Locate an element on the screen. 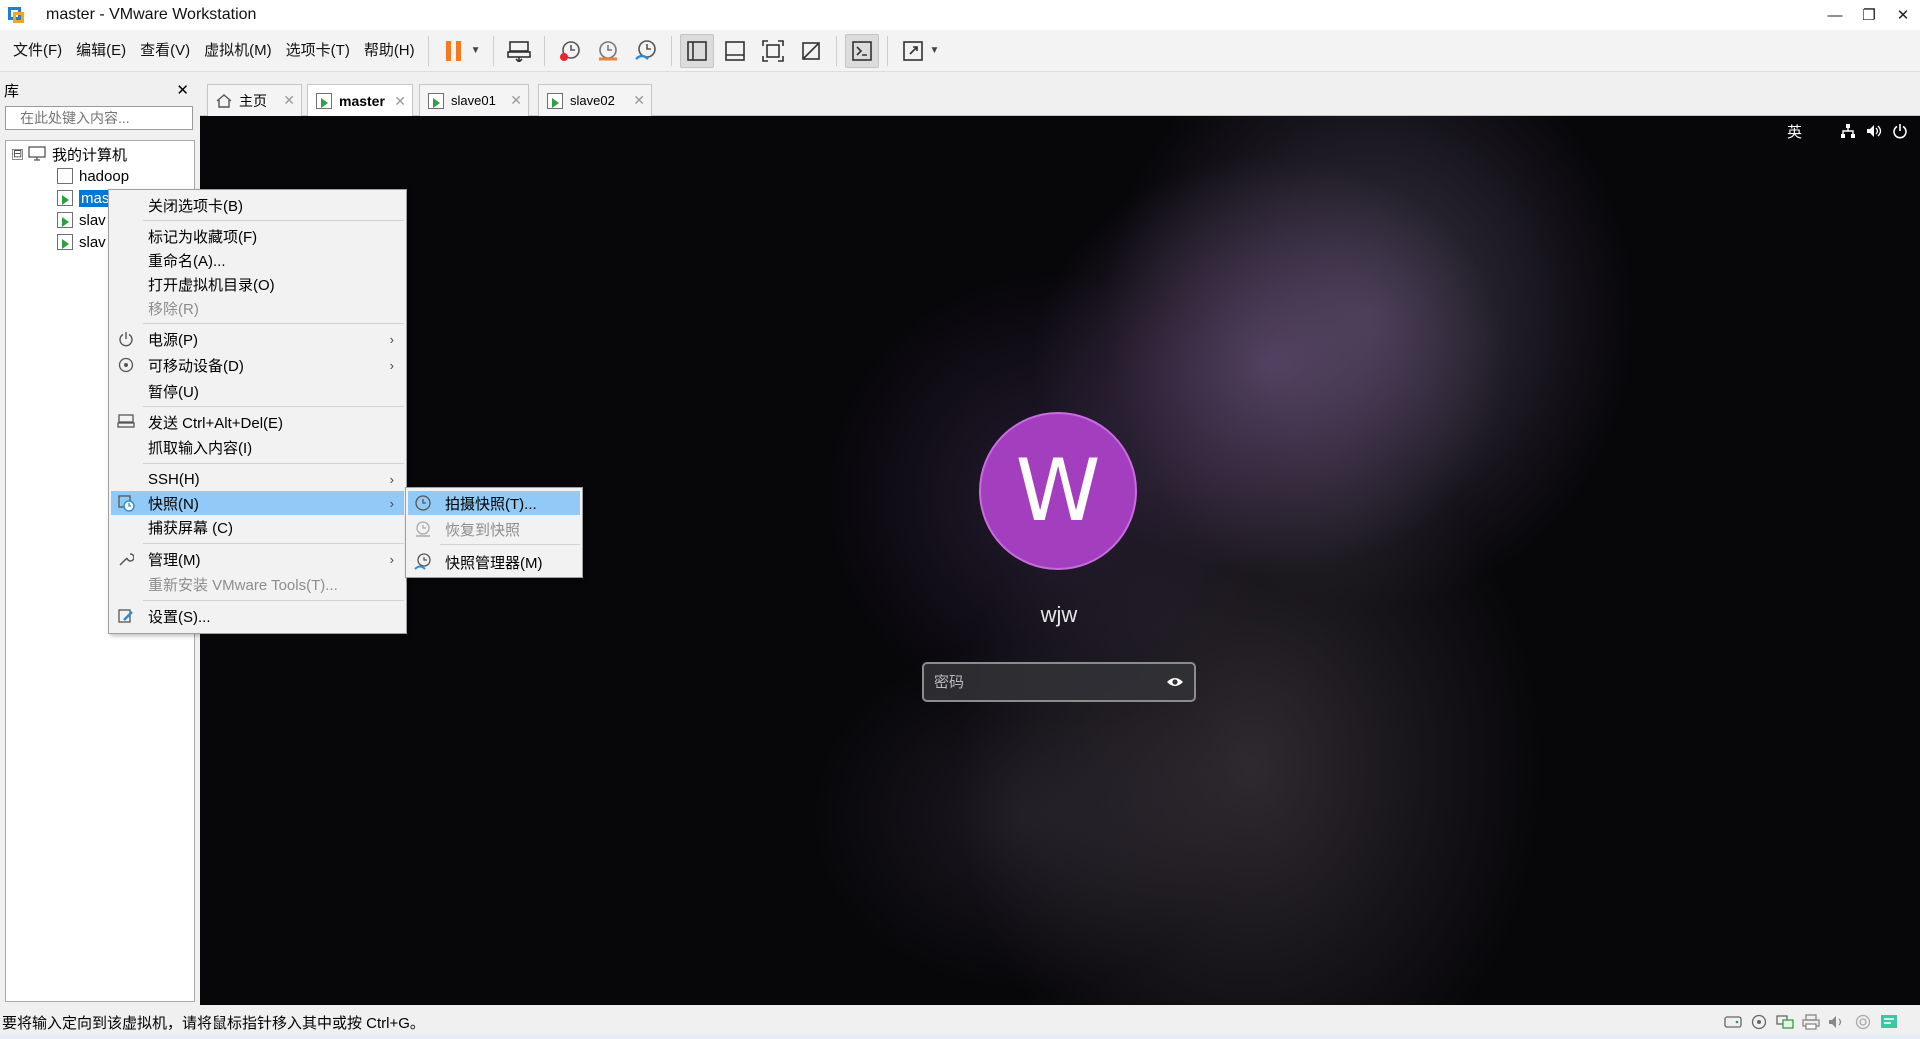  menu-item-grab-input: 抓取输入内容(I) is located at coordinates (257, 447).